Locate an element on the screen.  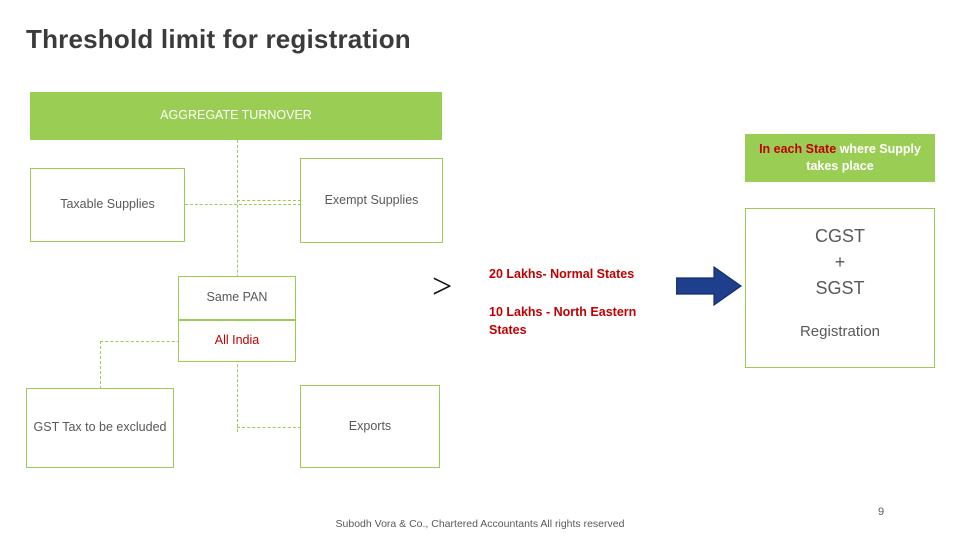
gst-excluded-label: GST Tax to be excluded is located at coordinates (100, 427).